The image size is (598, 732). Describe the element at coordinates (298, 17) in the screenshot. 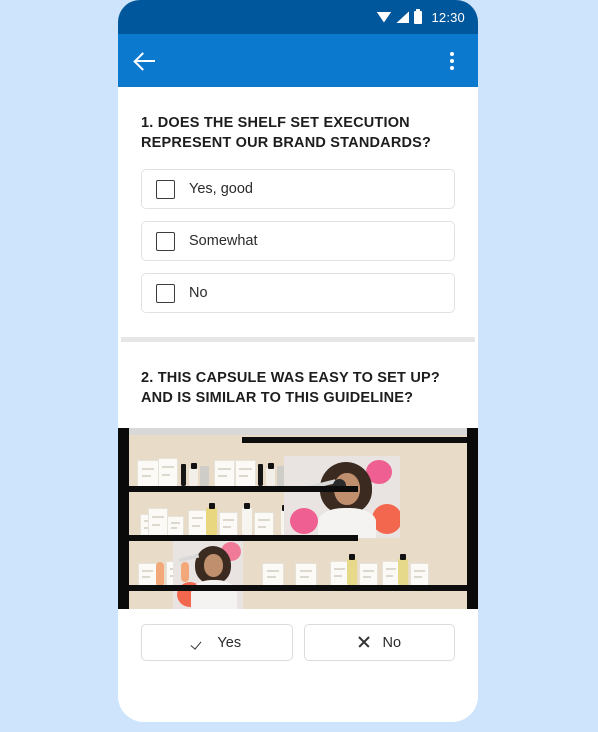

I see `status-bar: 12:30` at that location.